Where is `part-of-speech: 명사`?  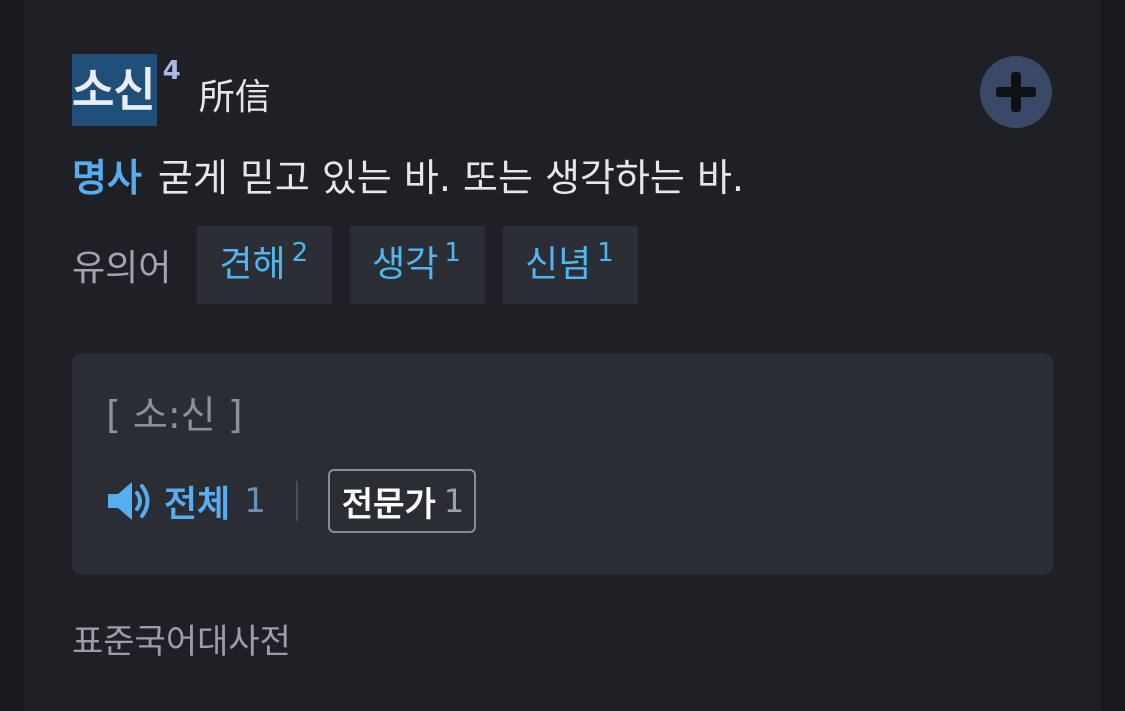
part-of-speech: 명사 is located at coordinates (107, 178).